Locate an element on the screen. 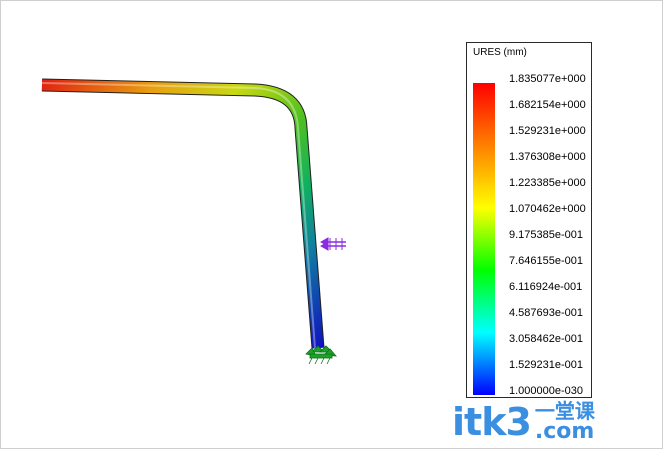 Image resolution: width=663 pixels, height=449 pixels. legend-label: 1.070462e+000 is located at coordinates (547, 209).